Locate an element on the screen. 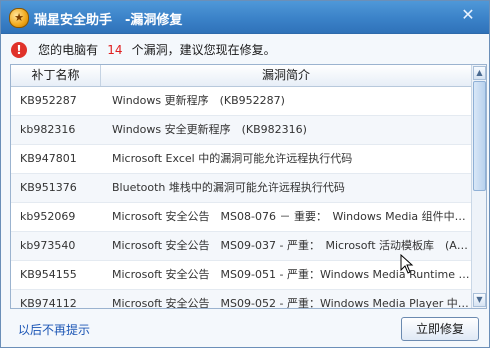  vulnerability-count: 14 is located at coordinates (115, 49).